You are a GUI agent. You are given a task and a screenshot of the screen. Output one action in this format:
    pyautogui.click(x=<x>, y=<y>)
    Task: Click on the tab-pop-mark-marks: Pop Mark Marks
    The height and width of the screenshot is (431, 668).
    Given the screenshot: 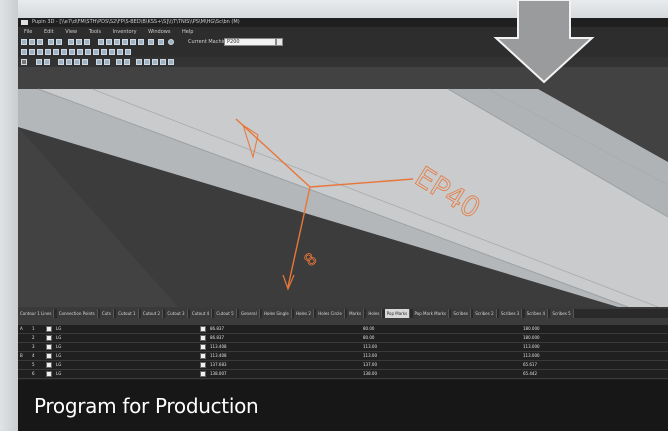 What is the action you would take?
    pyautogui.click(x=431, y=313)
    